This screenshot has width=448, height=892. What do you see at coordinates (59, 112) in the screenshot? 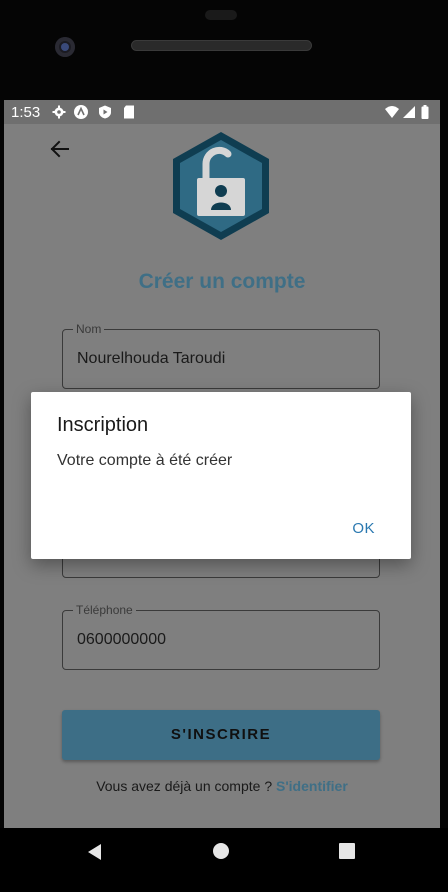
I see `gear-icon` at bounding box center [59, 112].